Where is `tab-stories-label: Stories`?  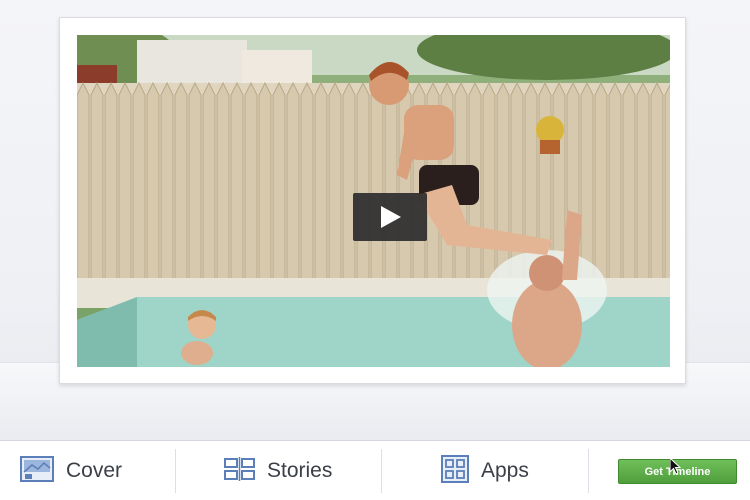 tab-stories-label: Stories is located at coordinates (300, 470).